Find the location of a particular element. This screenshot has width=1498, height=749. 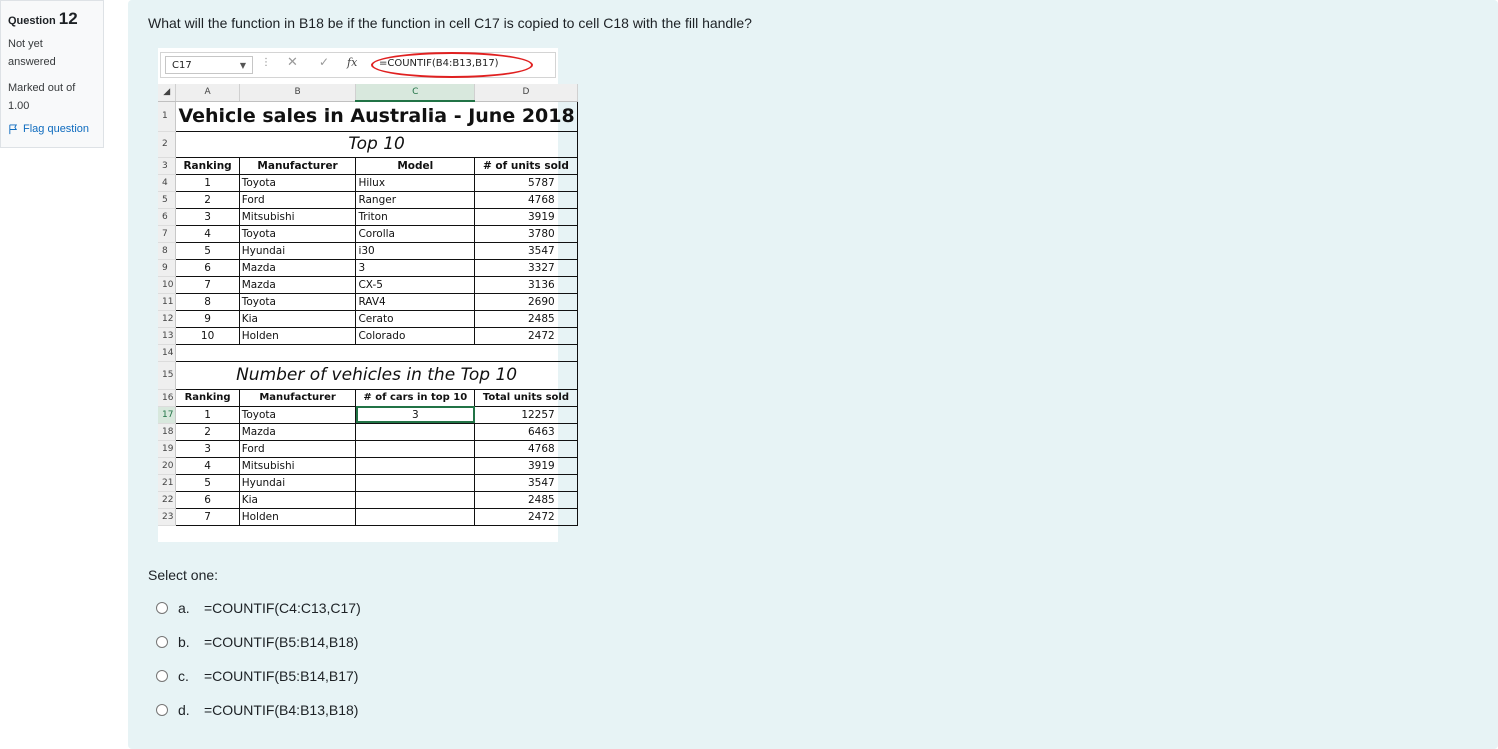

option-b: b. =COUNTIF(B5:B14,B18) is located at coordinates (257, 642).